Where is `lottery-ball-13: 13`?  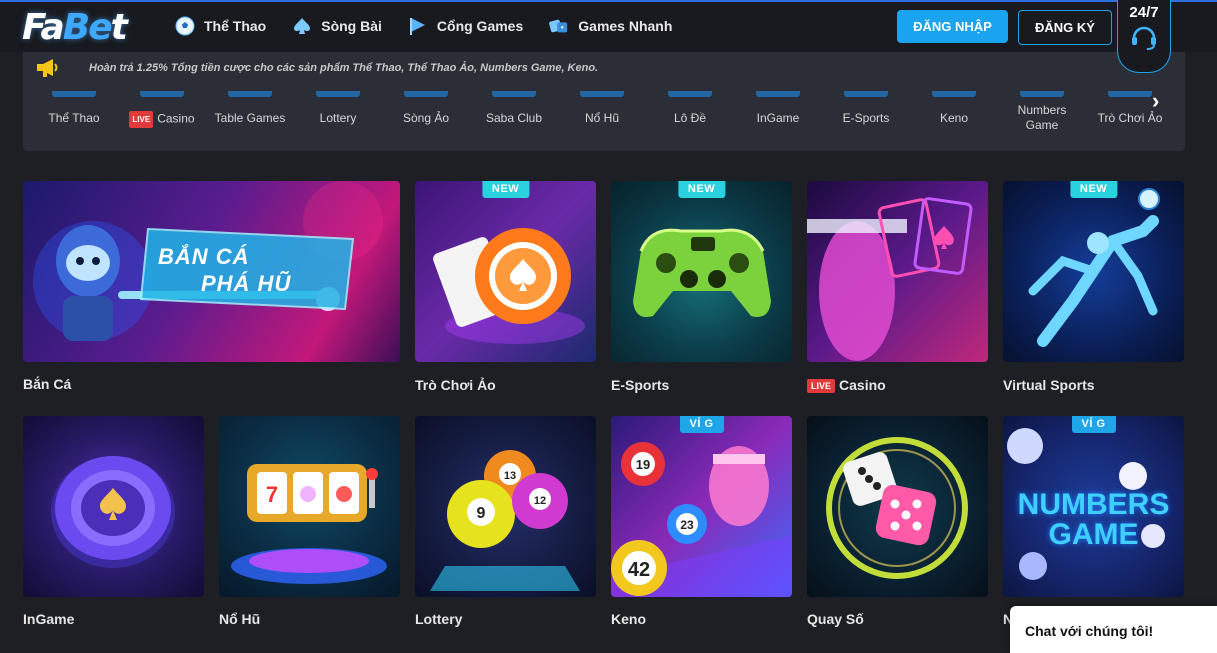
lottery-ball-13: 13 is located at coordinates (510, 476).